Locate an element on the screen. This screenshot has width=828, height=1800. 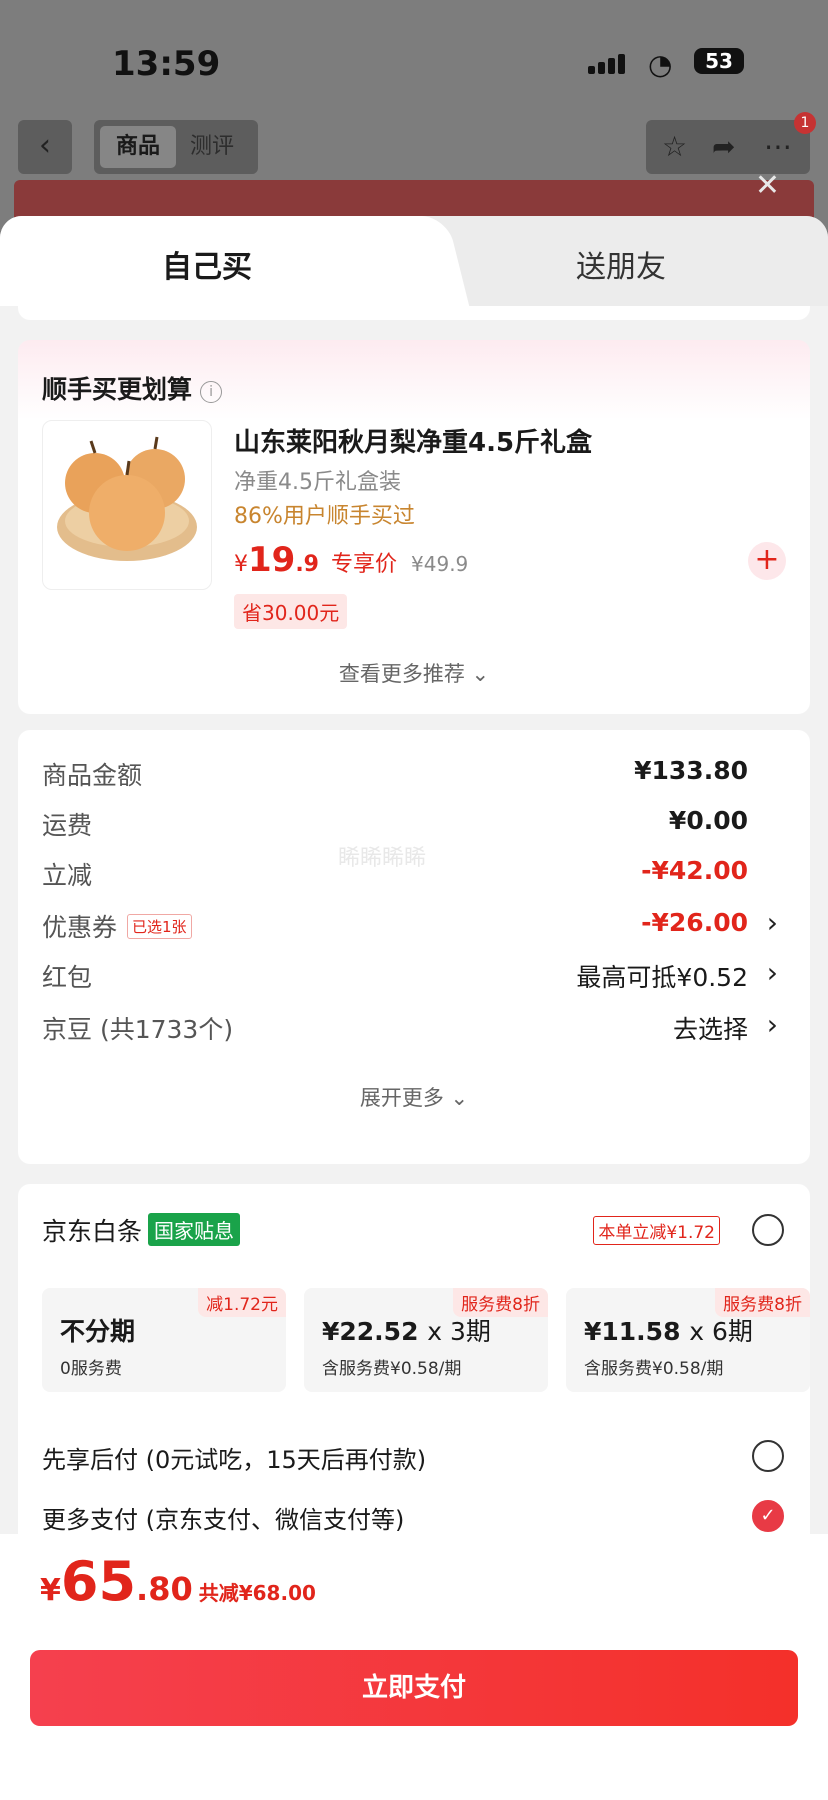
baitiao-label: 京东白条 is located at coordinates (92, 1231).